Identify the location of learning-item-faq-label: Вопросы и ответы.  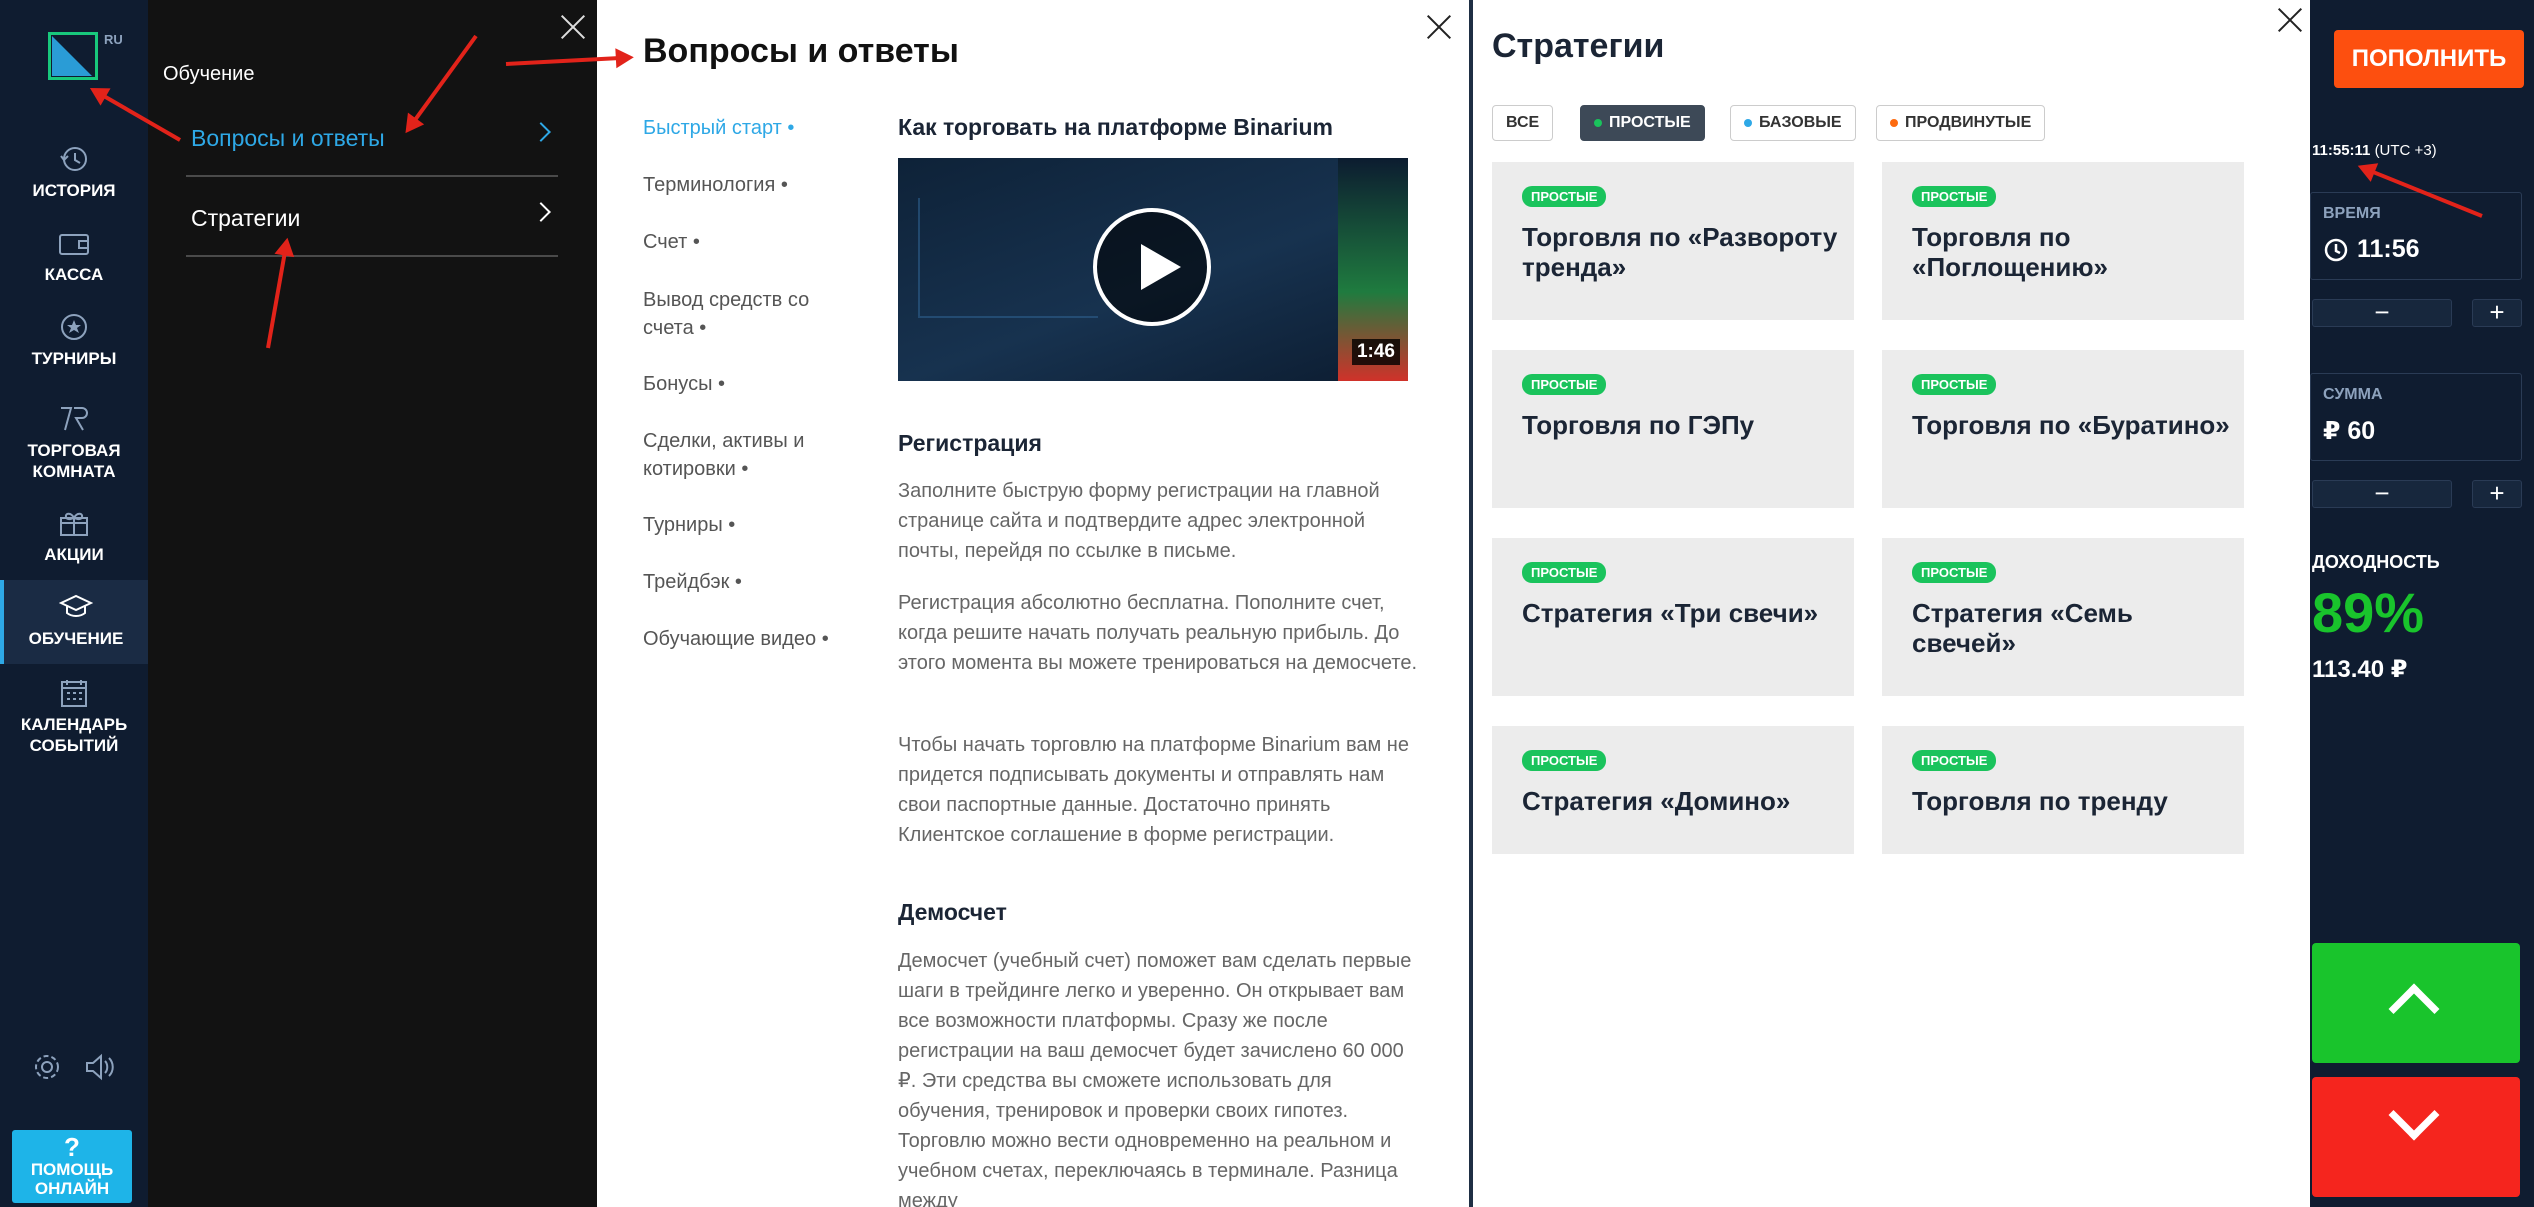
(288, 138).